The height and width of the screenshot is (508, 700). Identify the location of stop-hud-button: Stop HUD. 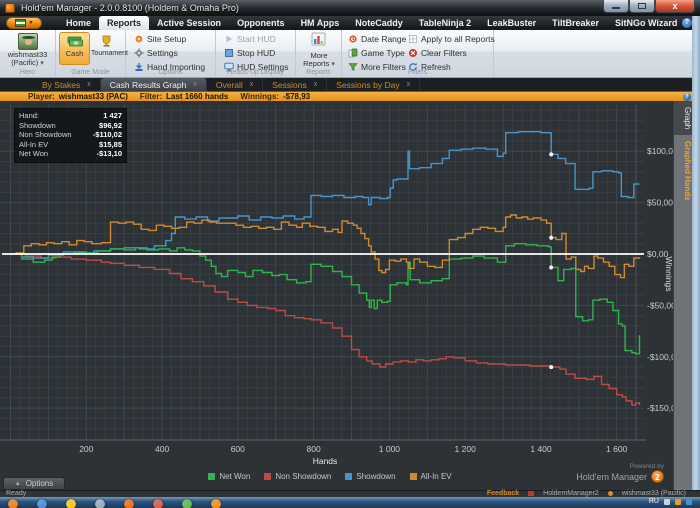
(249, 52).